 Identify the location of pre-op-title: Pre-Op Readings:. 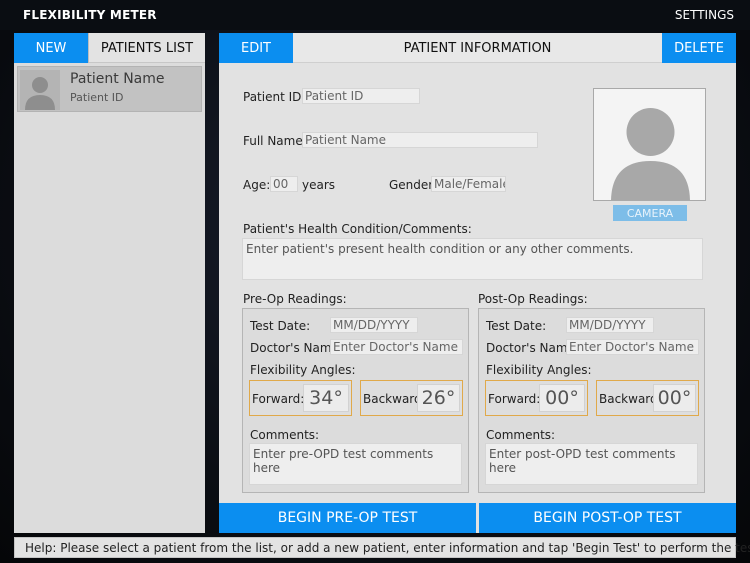
(295, 299).